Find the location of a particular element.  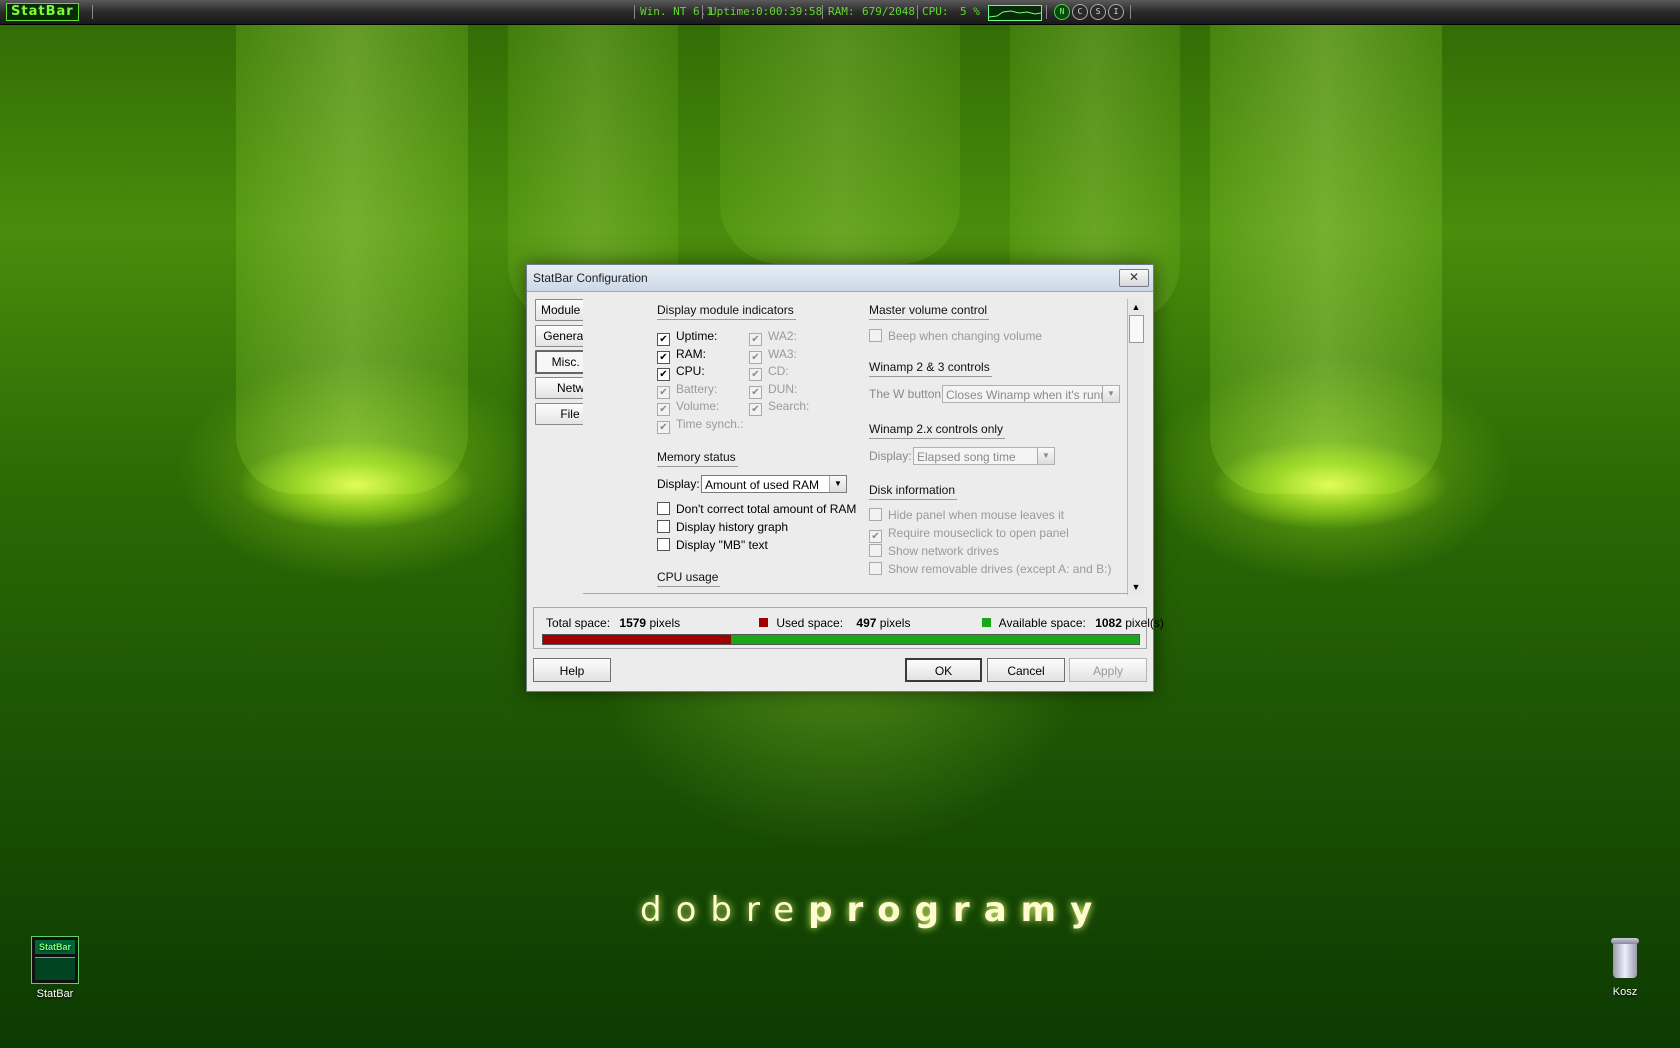

memory-option-checkbox-label: Display "MB" text is located at coordinates (722, 545).